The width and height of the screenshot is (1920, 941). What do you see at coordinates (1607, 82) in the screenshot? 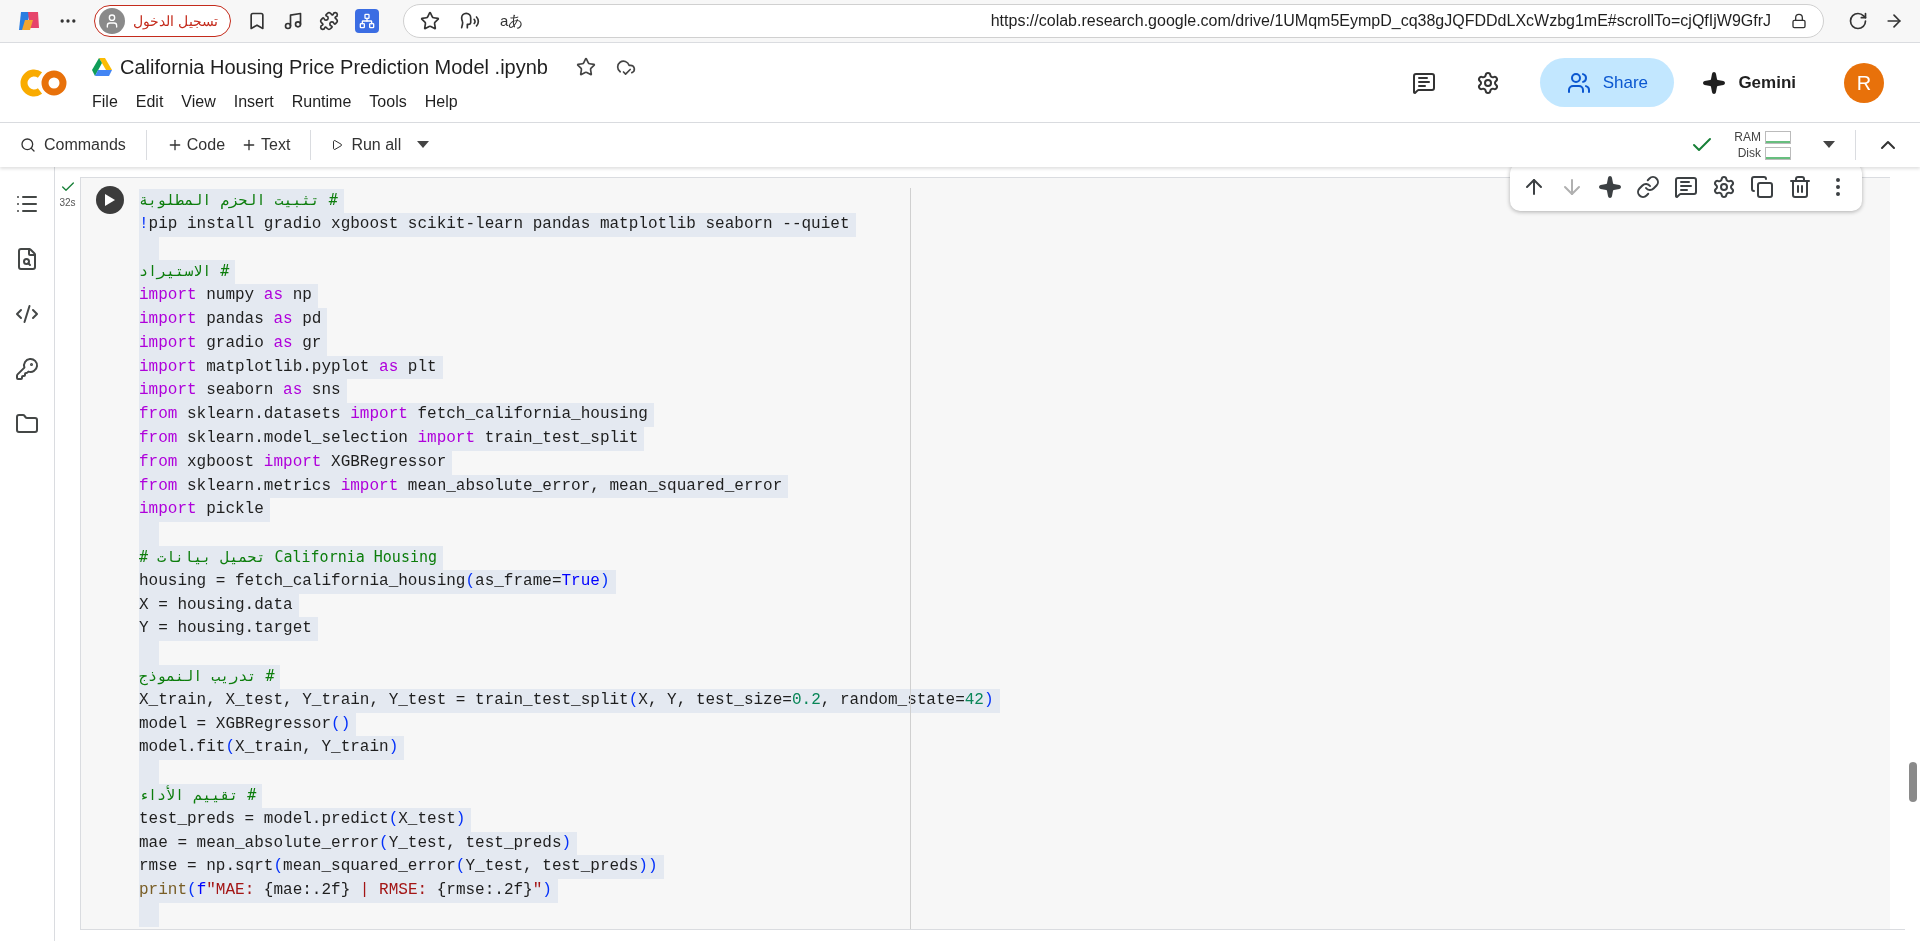
I see `share-button: Share` at bounding box center [1607, 82].